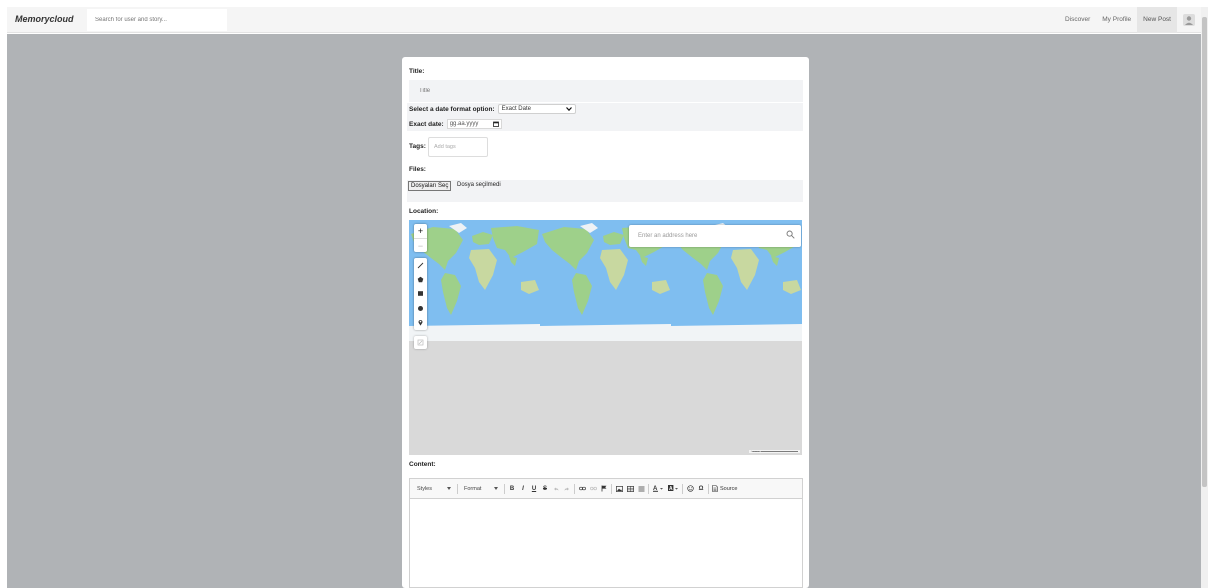 This screenshot has height=588, width=1208. Describe the element at coordinates (417, 169) in the screenshot. I see `files-label: Files:` at that location.